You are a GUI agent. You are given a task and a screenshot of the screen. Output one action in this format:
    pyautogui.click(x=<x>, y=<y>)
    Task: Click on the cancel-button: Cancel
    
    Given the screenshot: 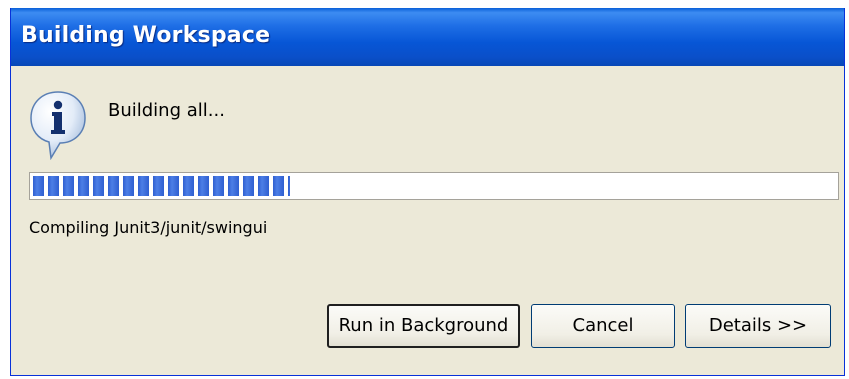 What is the action you would take?
    pyautogui.click(x=603, y=326)
    